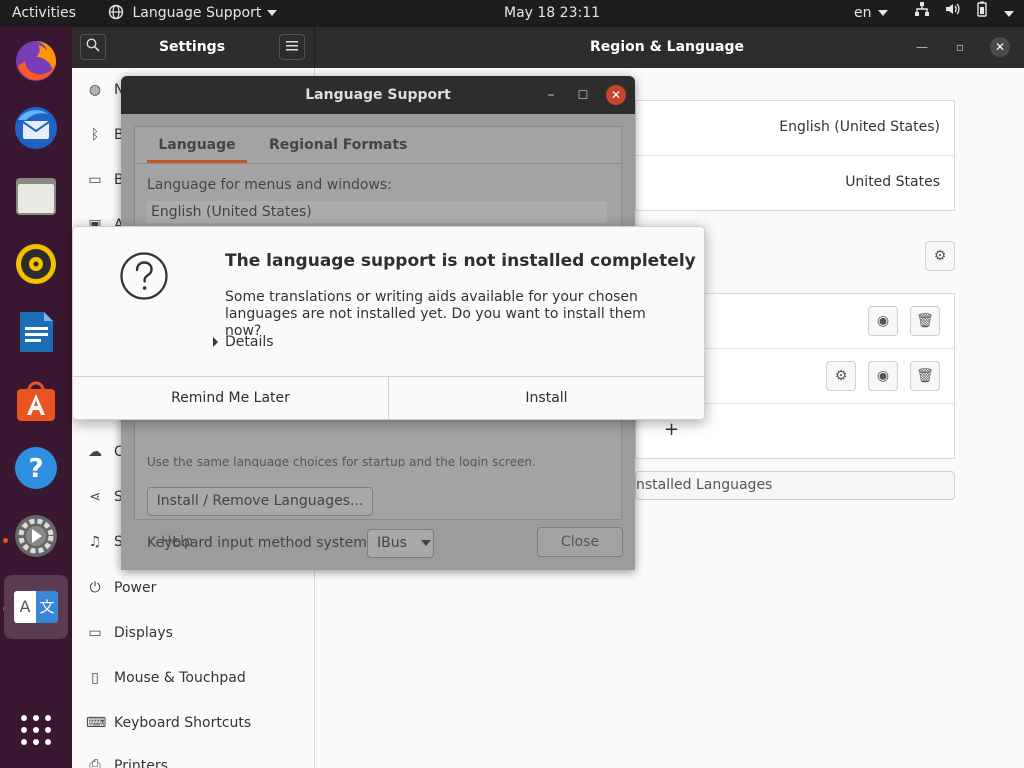 This screenshot has width=1024, height=768. What do you see at coordinates (795, 183) in the screenshot?
I see `formats-row: United States` at bounding box center [795, 183].